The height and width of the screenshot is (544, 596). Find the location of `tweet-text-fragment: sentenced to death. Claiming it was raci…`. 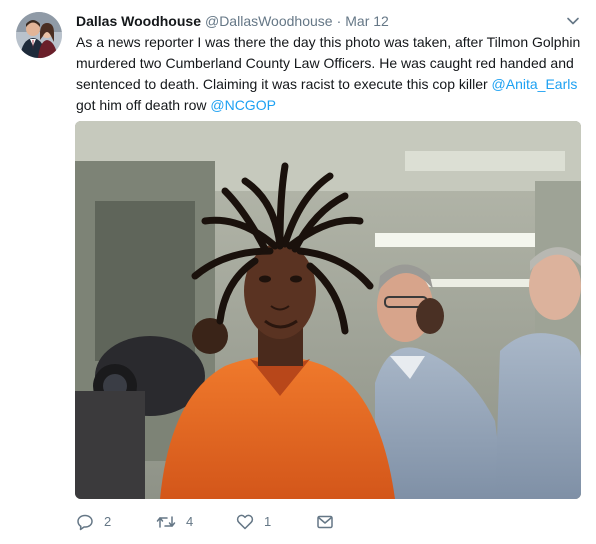

tweet-text-fragment: sentenced to death. Claiming it was raci… is located at coordinates (284, 84).